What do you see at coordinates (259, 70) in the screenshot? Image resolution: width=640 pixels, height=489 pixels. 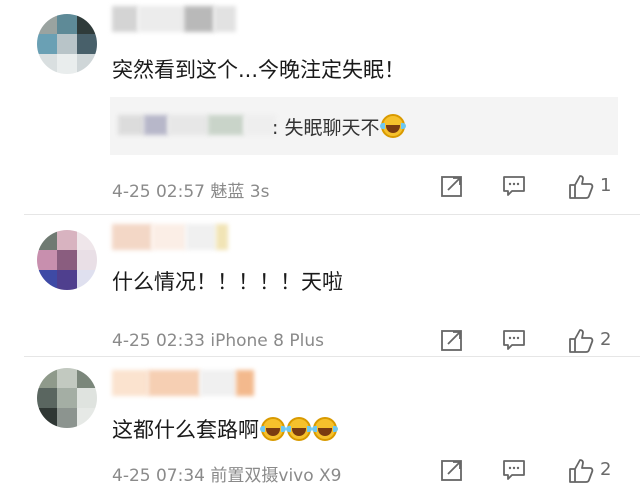 I see `comment-text: 突然看到这个...今晚注定失眠！` at bounding box center [259, 70].